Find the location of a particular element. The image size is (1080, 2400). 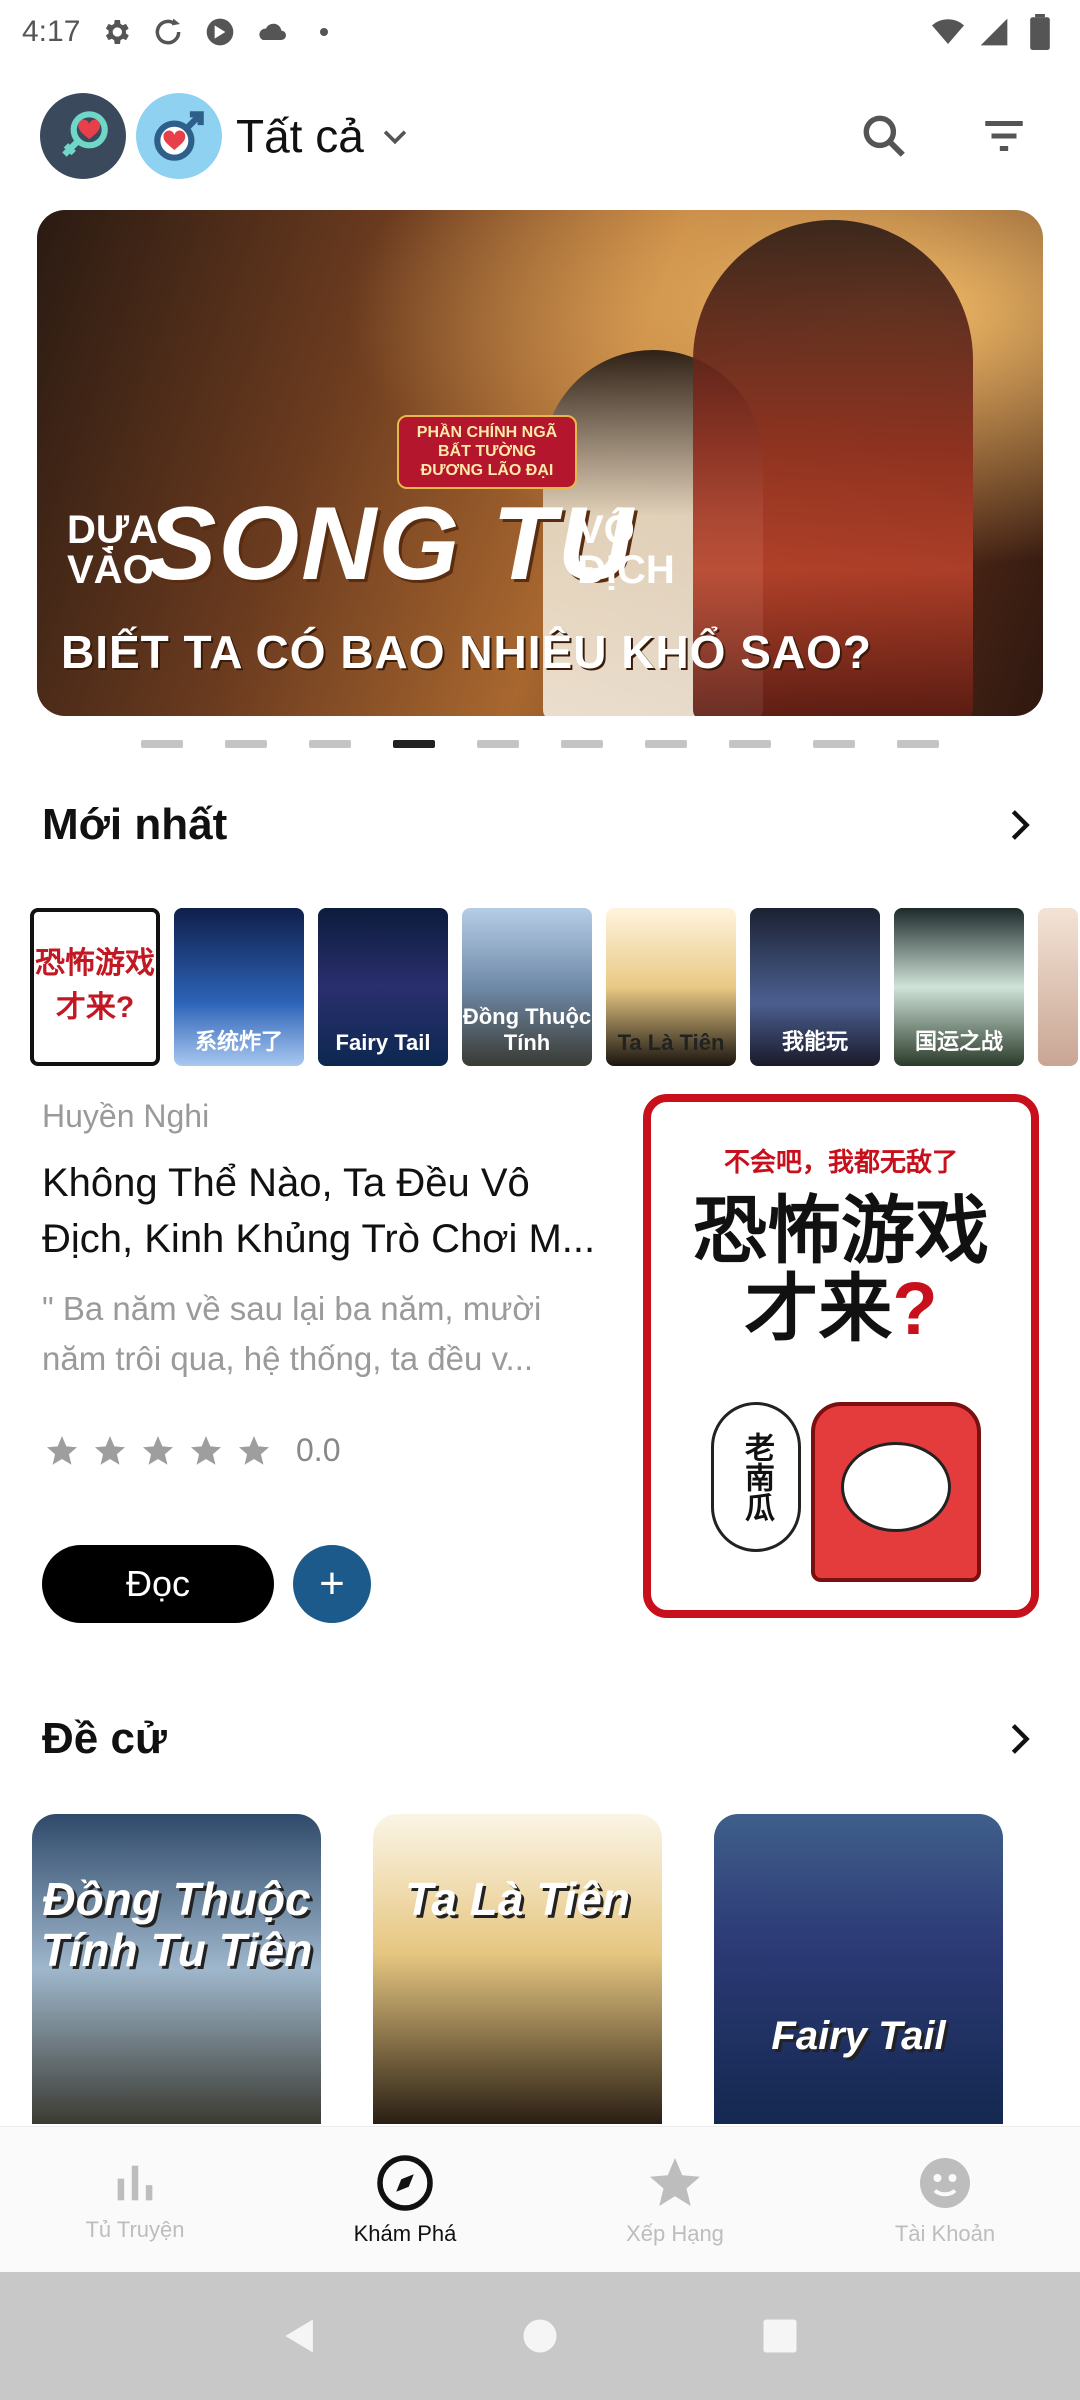

recommended-section-header: Đề cử is located at coordinates (541, 1739).